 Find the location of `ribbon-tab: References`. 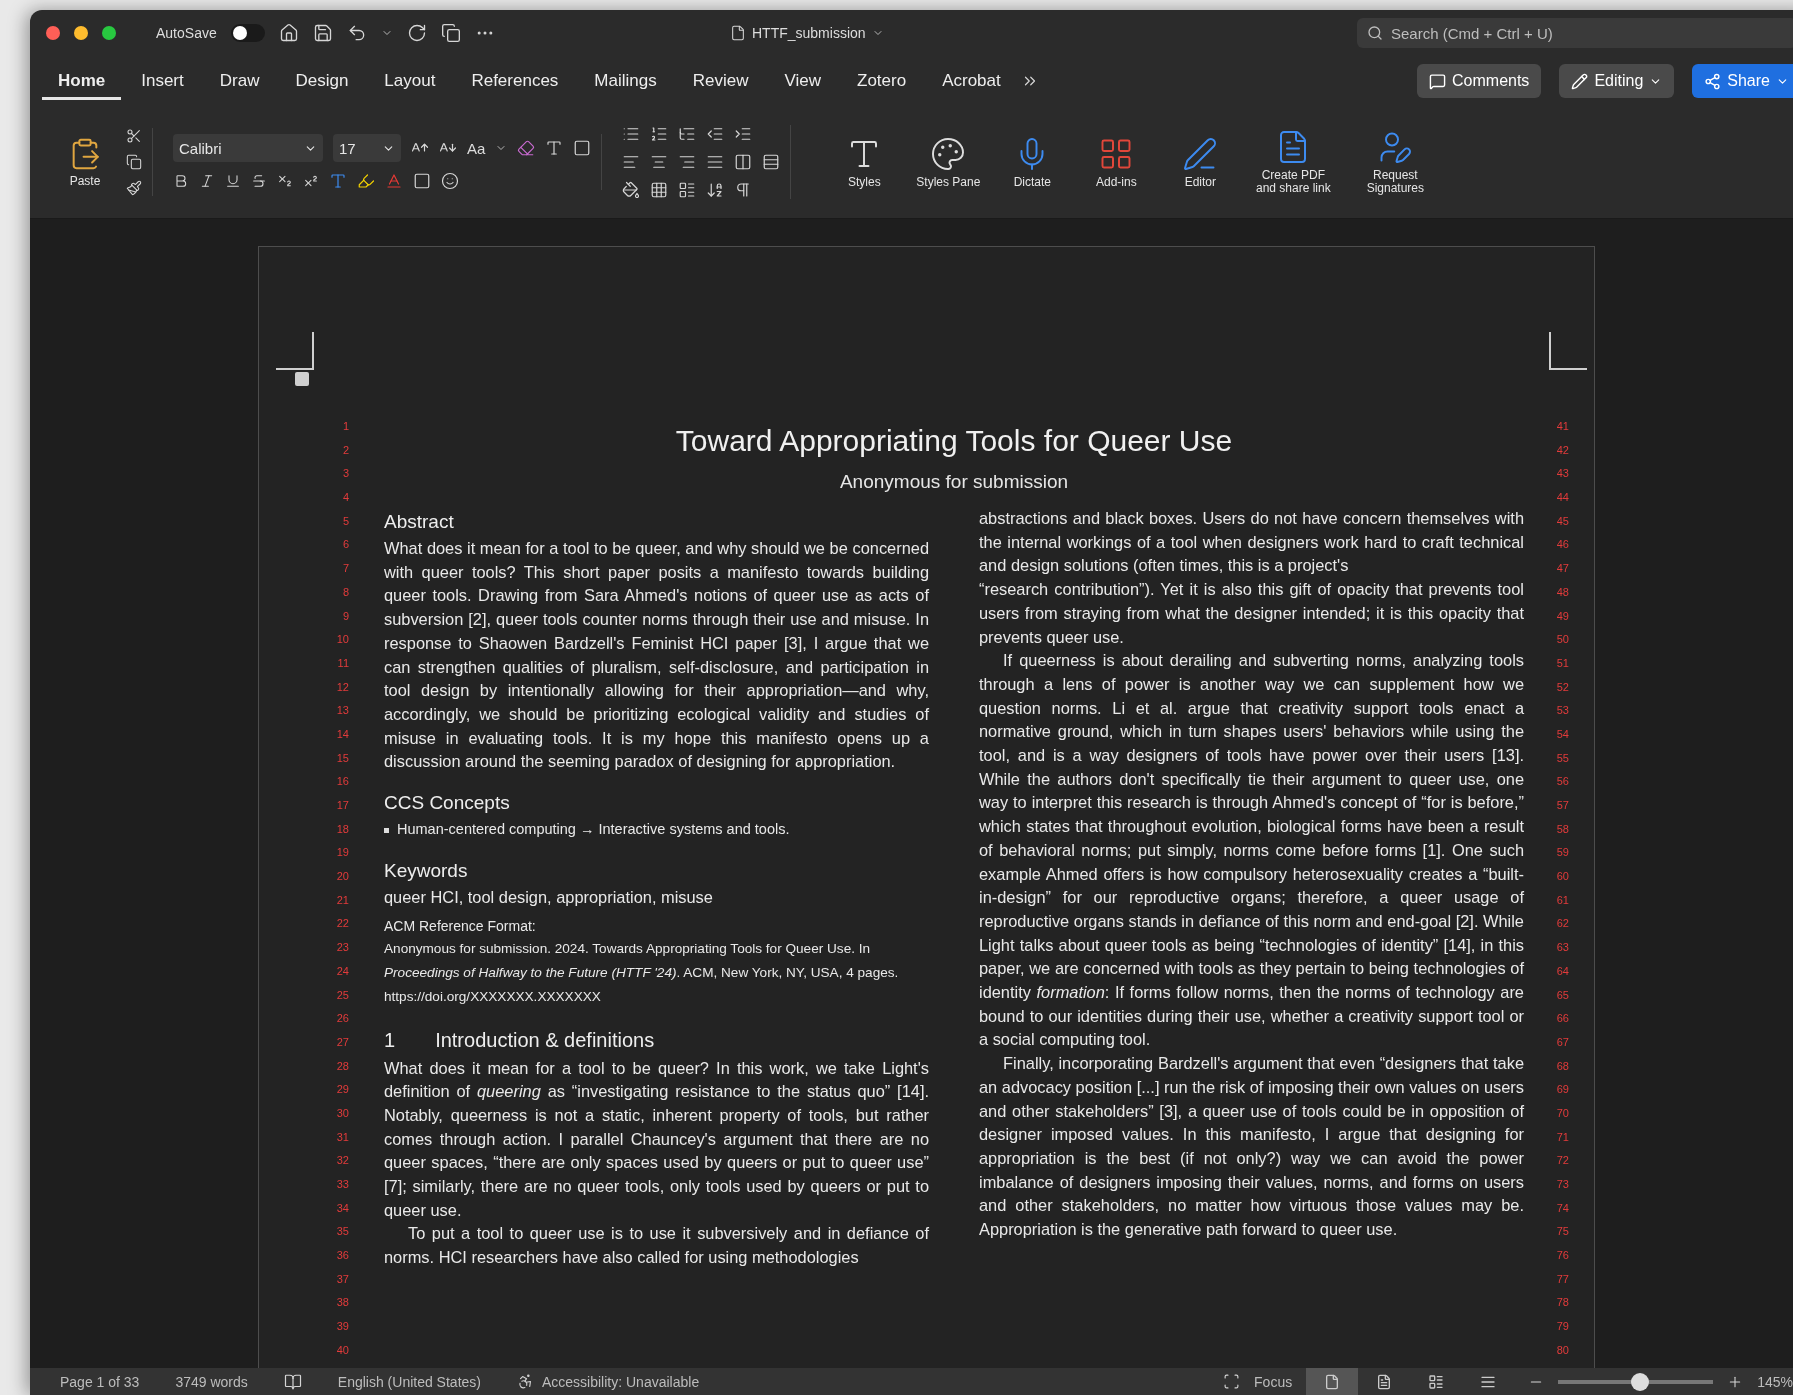

ribbon-tab: References is located at coordinates (515, 81).